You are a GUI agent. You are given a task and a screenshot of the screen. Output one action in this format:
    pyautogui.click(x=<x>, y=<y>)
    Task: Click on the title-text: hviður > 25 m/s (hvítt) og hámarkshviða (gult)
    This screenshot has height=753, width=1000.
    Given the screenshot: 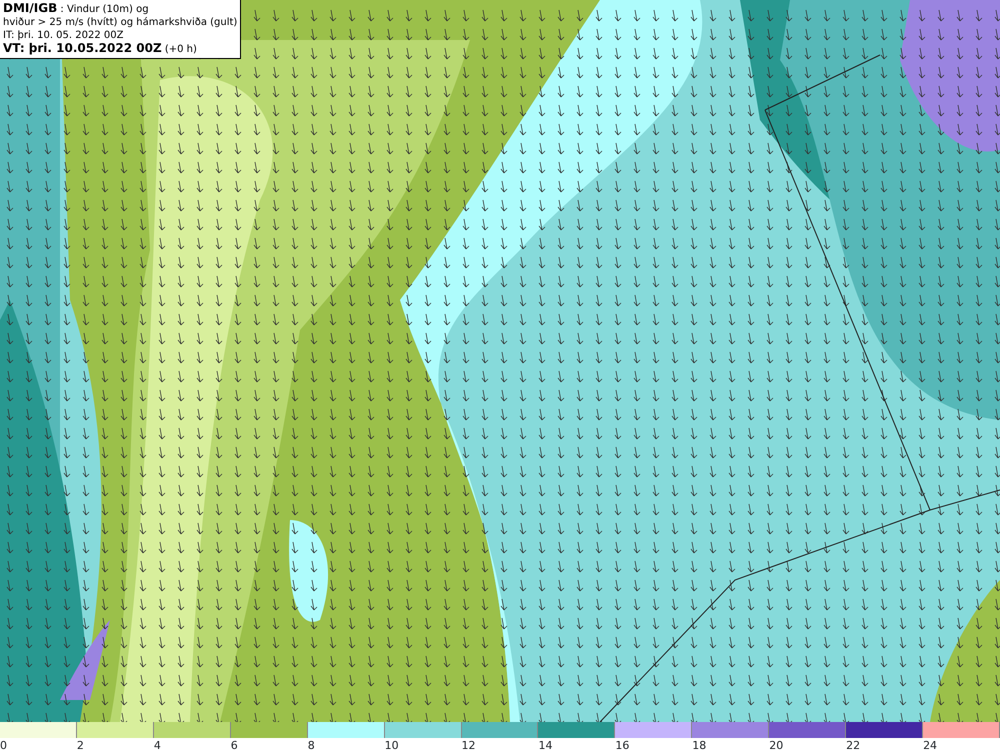 What is the action you would take?
    pyautogui.click(x=120, y=22)
    